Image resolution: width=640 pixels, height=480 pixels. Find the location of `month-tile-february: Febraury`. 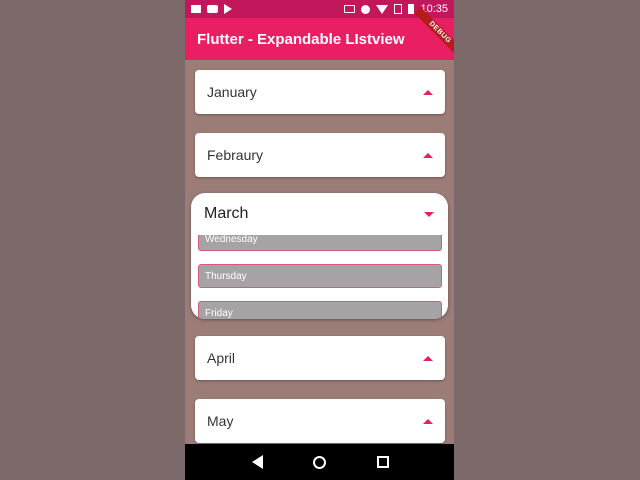

month-tile-february: Febraury is located at coordinates (320, 155).